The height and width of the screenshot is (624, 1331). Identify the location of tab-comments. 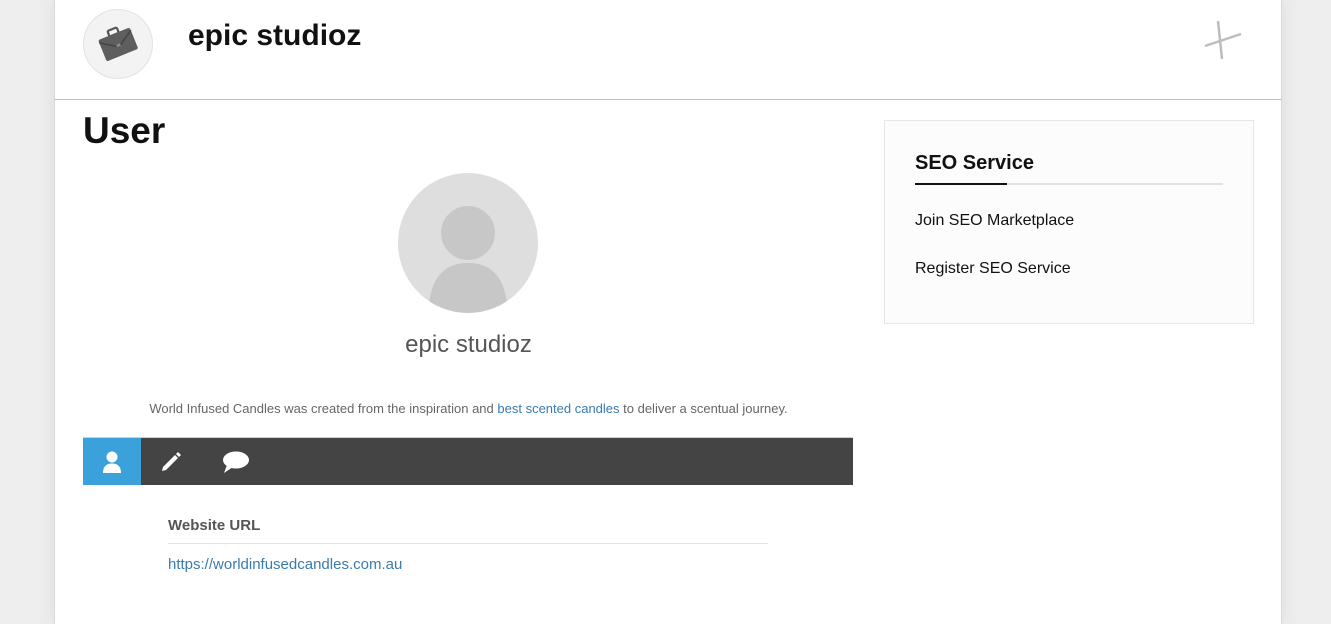
(236, 461).